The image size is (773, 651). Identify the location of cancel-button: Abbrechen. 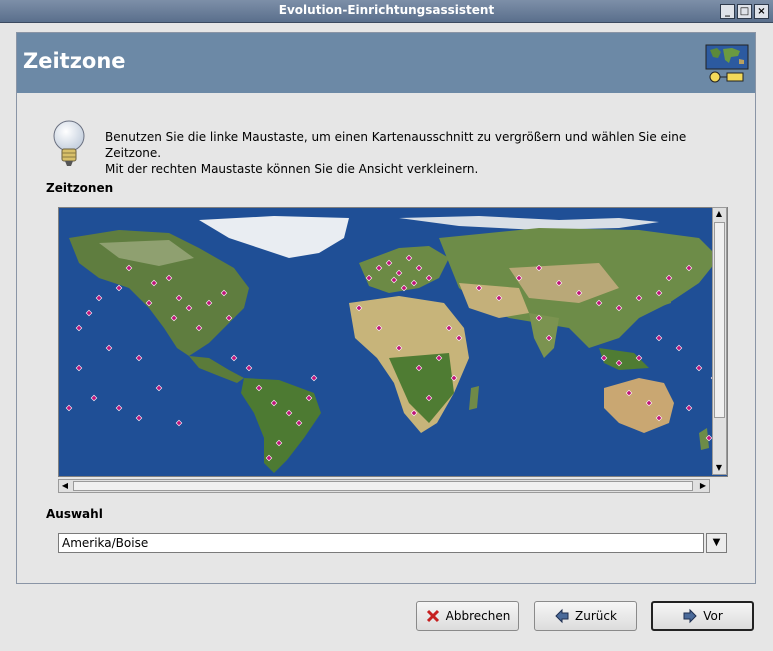
(467, 616).